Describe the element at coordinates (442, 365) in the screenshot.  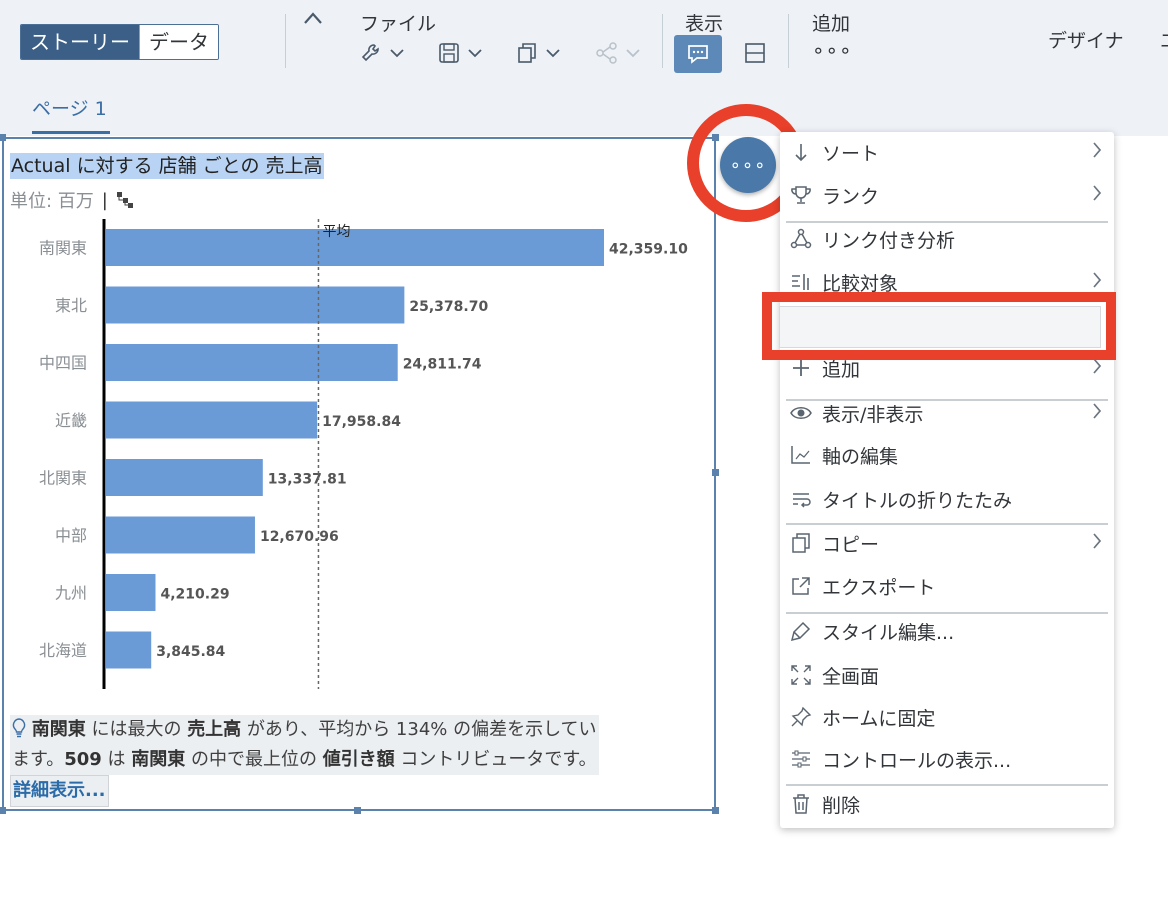
I see `value-label: 24,811.74` at that location.